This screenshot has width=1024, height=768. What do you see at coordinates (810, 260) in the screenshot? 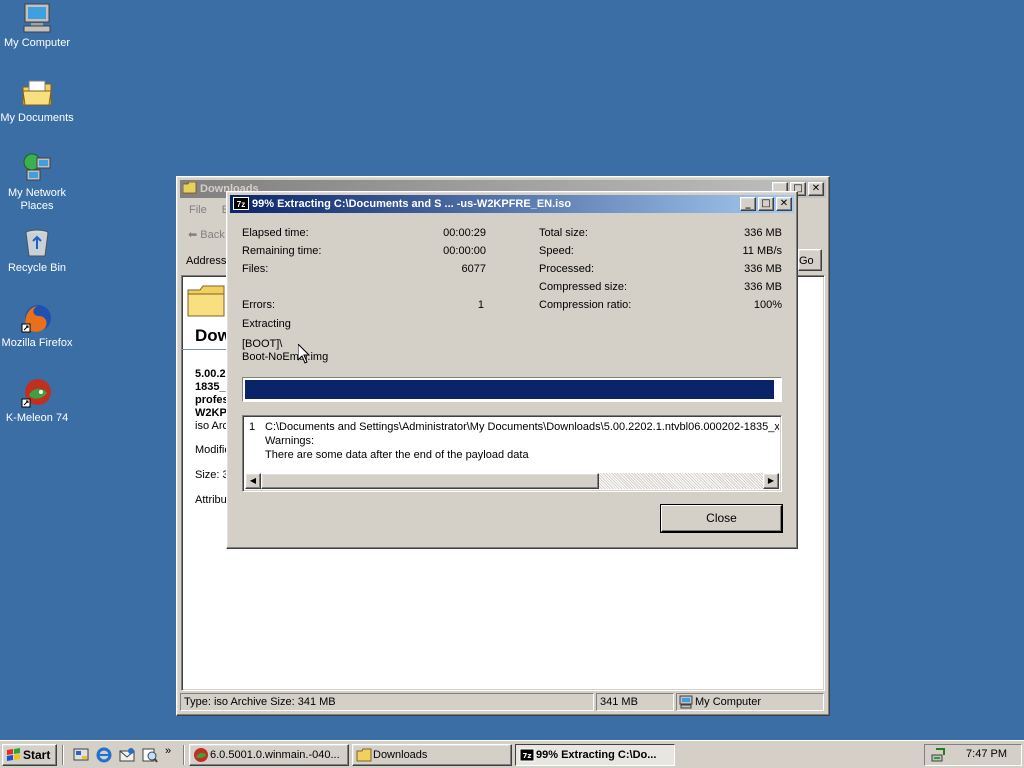
I see `go-button: Go` at bounding box center [810, 260].